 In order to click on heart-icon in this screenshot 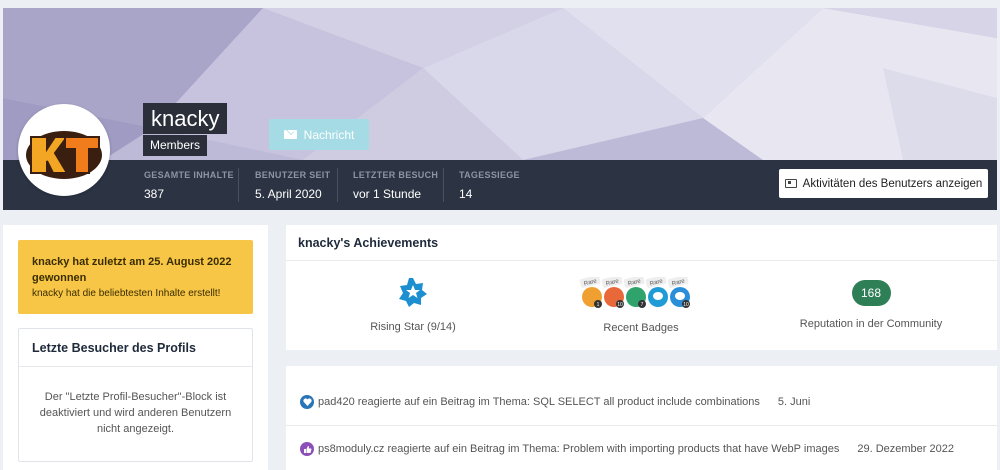, I will do `click(307, 402)`.